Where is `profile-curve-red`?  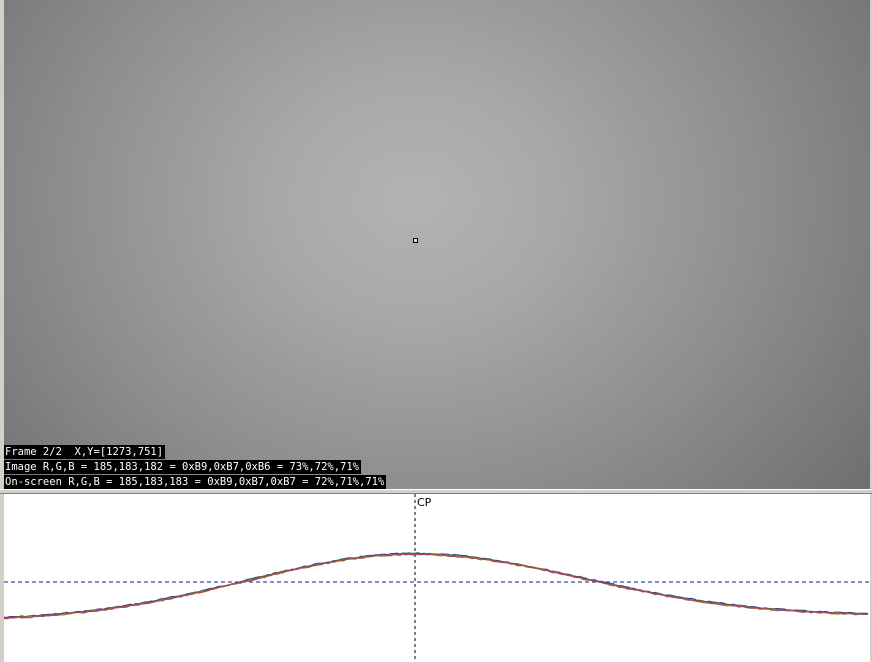 profile-curve-red is located at coordinates (436, 586).